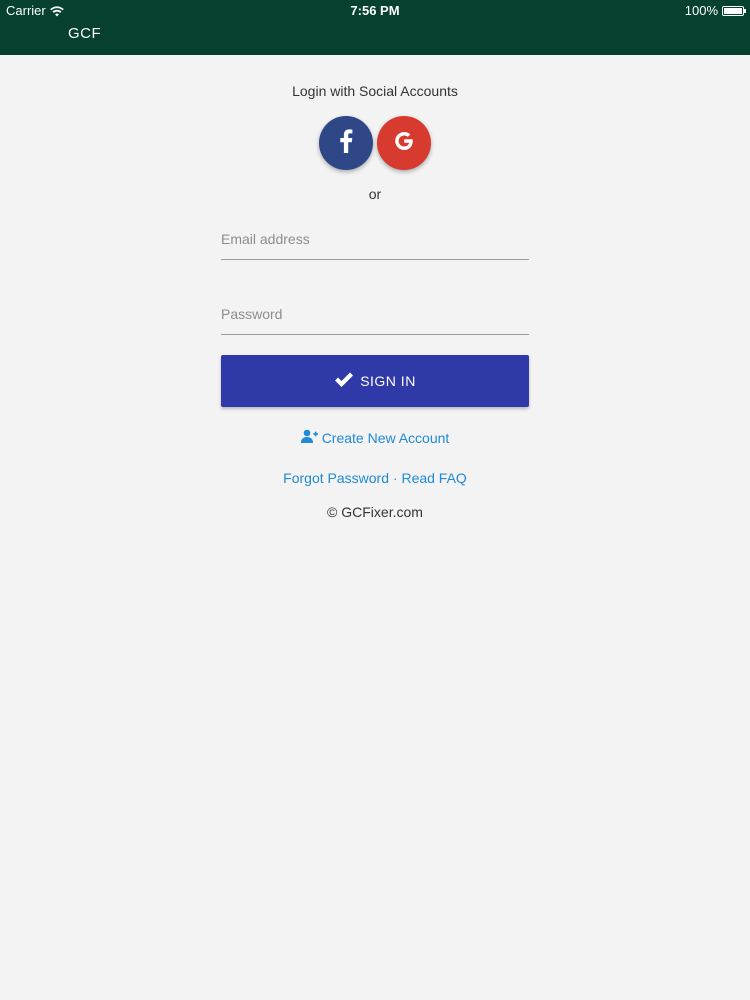  I want to click on status-time: 7:56 PM, so click(375, 10).